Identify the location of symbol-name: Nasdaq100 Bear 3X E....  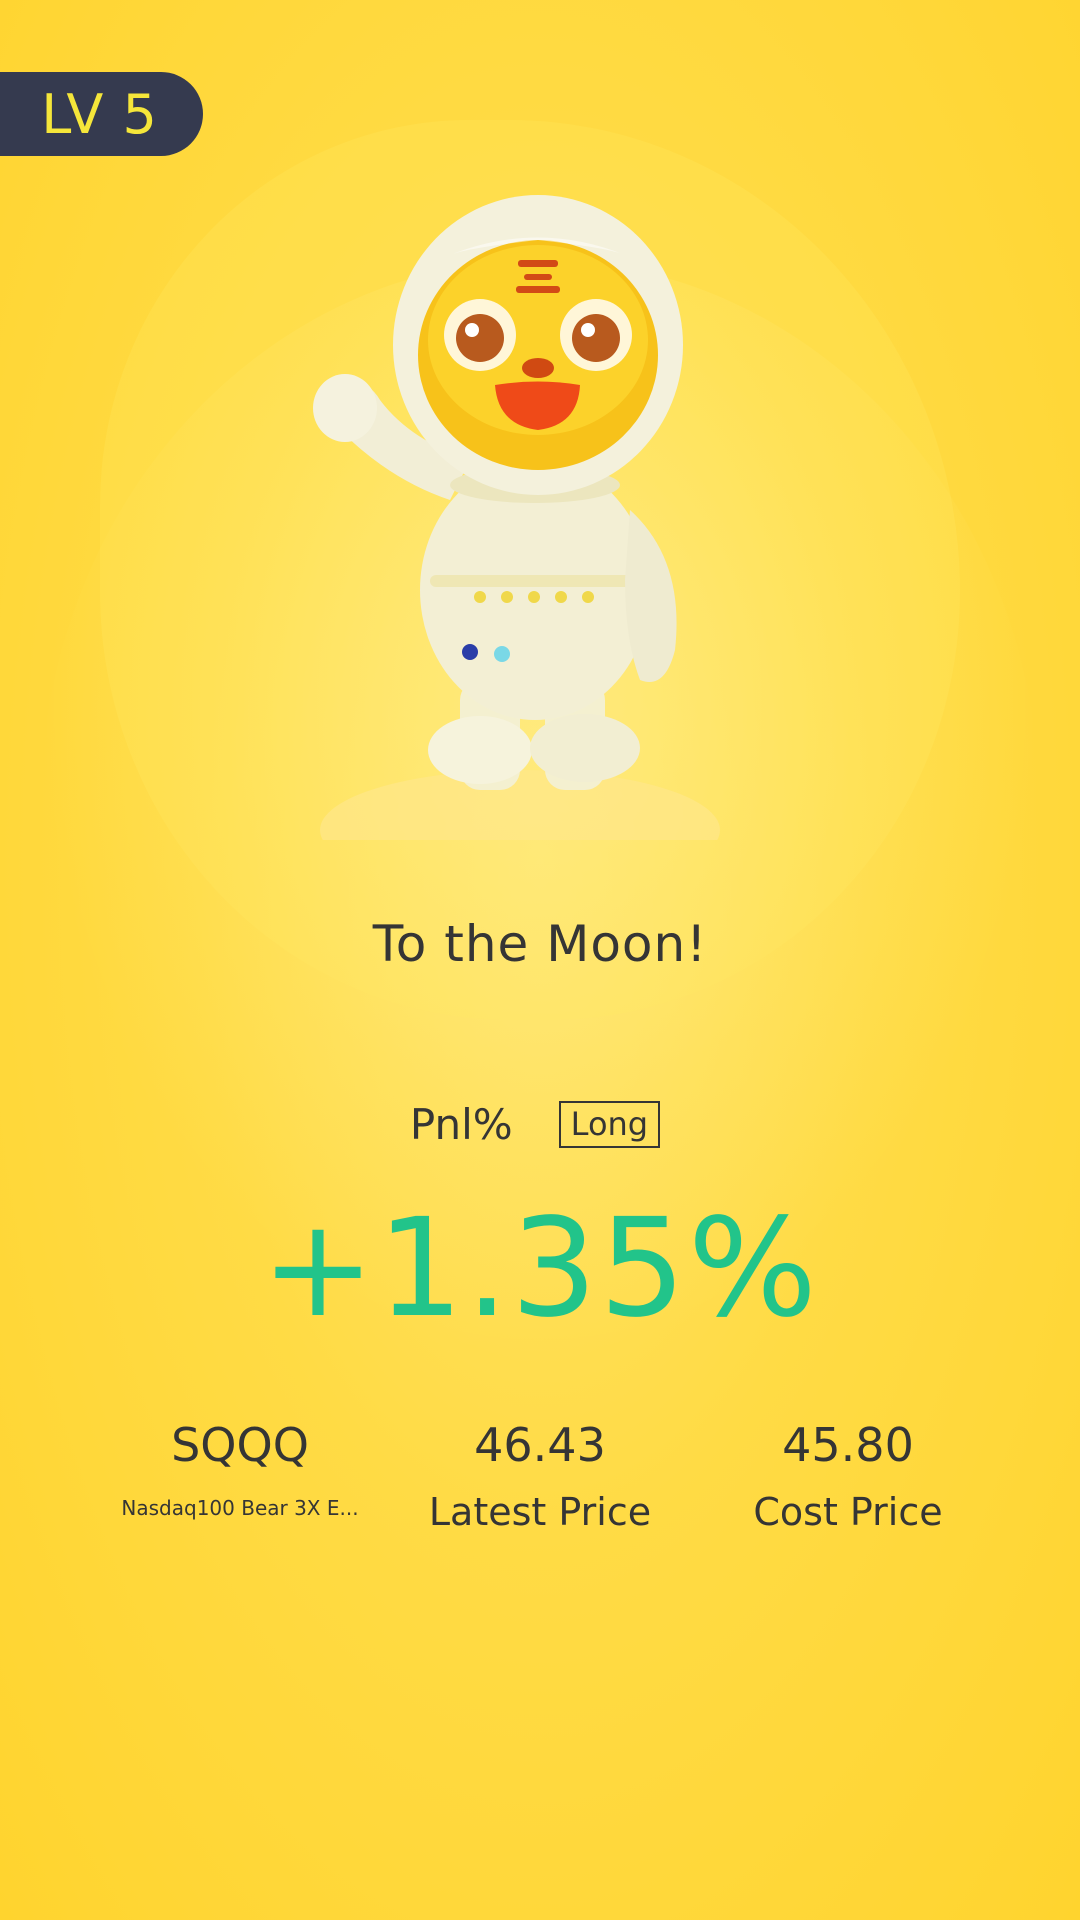
(240, 1508).